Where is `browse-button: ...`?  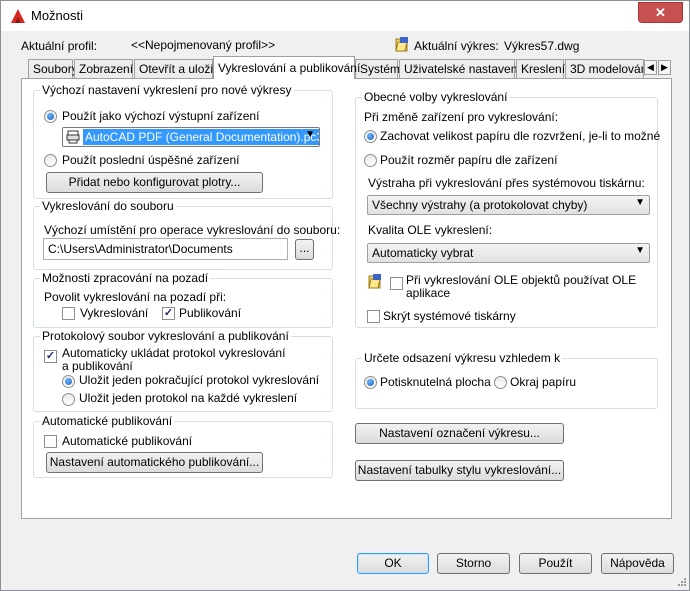
browse-button: ... is located at coordinates (304, 249).